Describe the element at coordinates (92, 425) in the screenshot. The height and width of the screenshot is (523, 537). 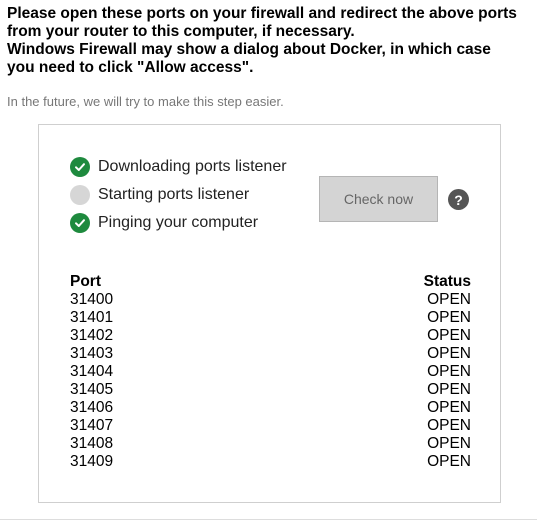
I see `port-cell: 31407` at that location.